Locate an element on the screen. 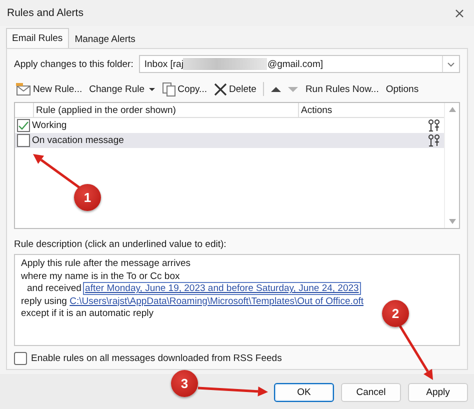  tab: Manage Alerts is located at coordinates (105, 39).